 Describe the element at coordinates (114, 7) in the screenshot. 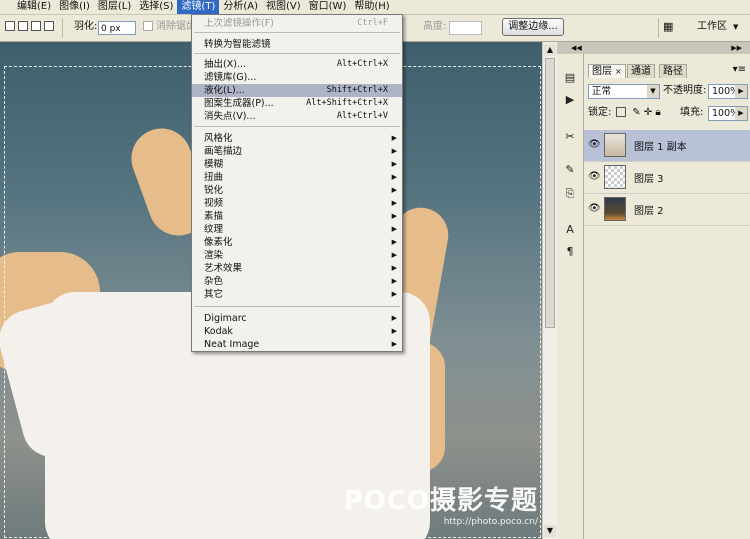

I see `menu-layer: 图层(L)` at that location.